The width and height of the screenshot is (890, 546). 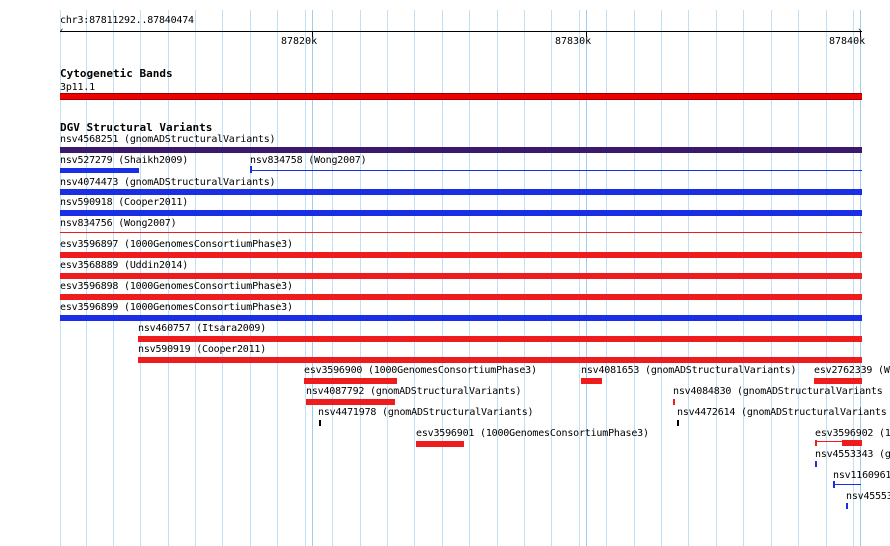 What do you see at coordinates (461, 96) in the screenshot?
I see `cytoband-bar` at bounding box center [461, 96].